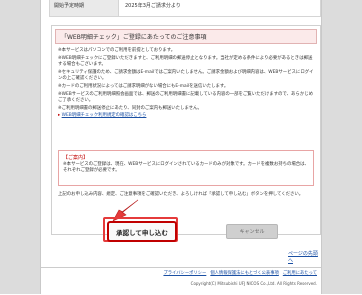  What do you see at coordinates (252, 231) in the screenshot?
I see `cancel-button: キャンセル` at bounding box center [252, 231].